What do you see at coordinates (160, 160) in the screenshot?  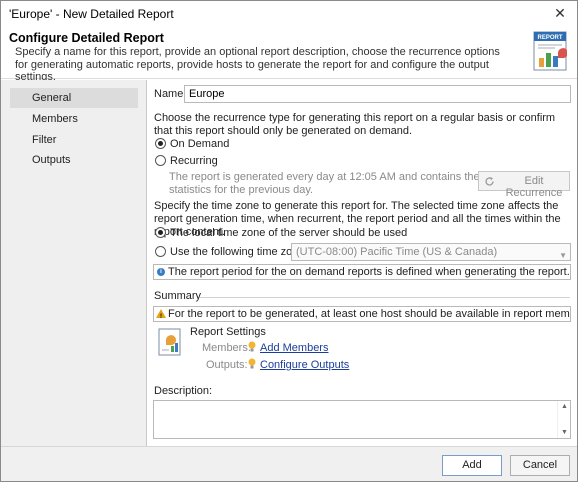 I see `recurring-radio` at bounding box center [160, 160].